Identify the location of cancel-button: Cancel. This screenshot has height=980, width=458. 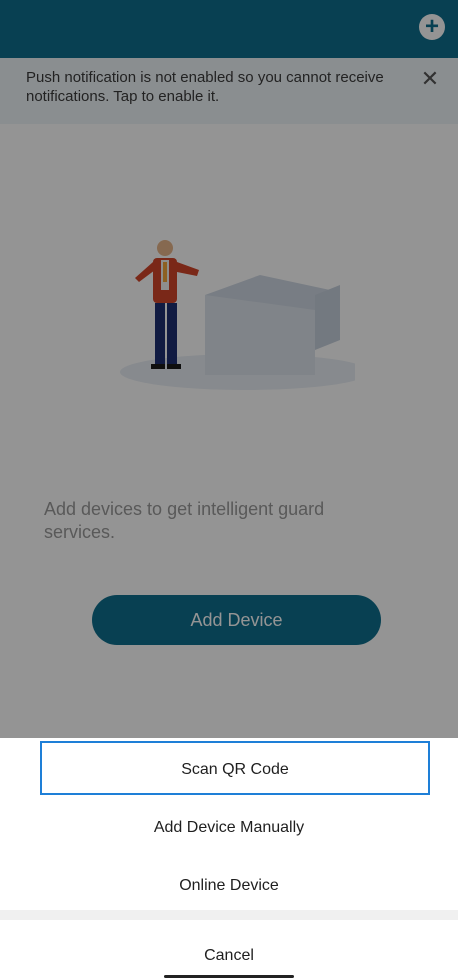
(229, 956).